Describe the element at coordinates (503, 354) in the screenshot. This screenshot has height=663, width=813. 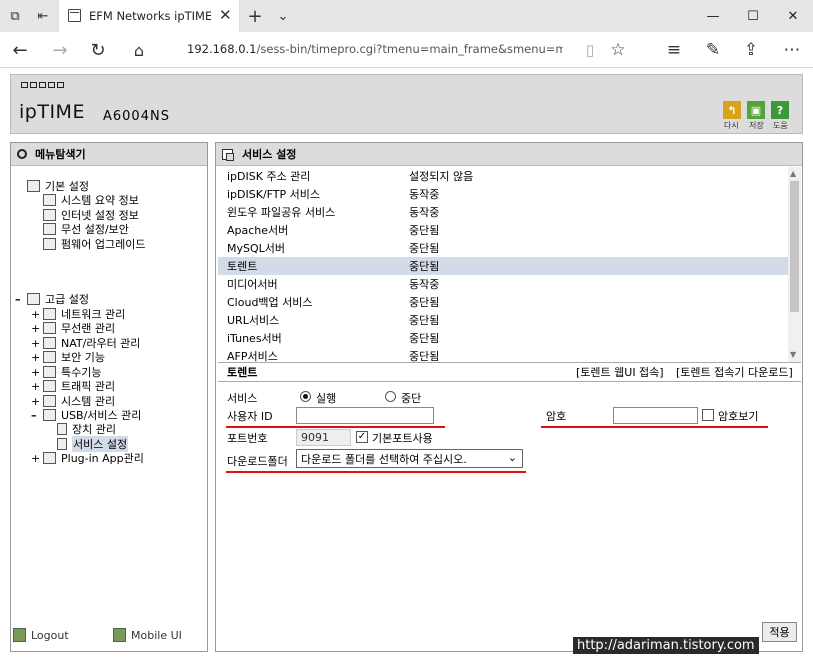
I see `list-item: AFP서비스 중단됨` at that location.